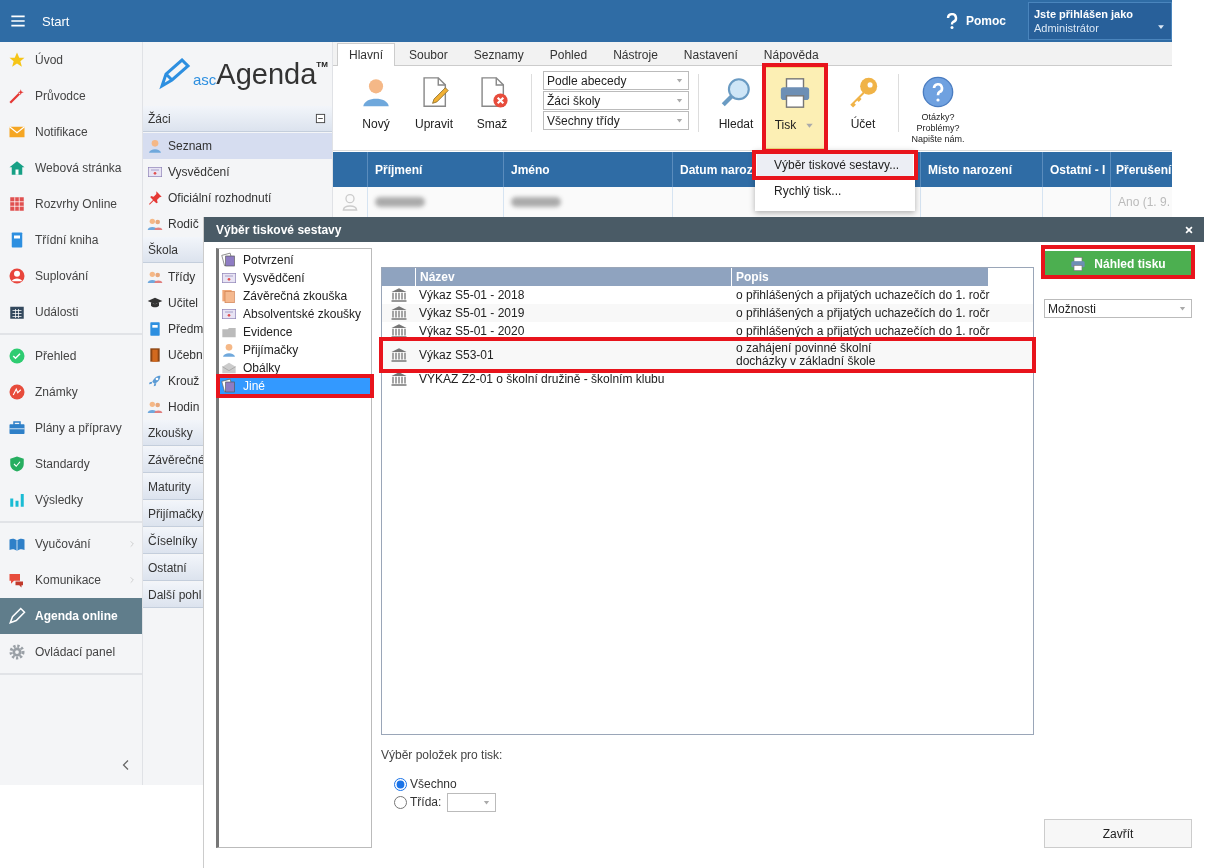 This screenshot has height=868, width=1212. I want to click on radio-label: Třída:, so click(426, 802).